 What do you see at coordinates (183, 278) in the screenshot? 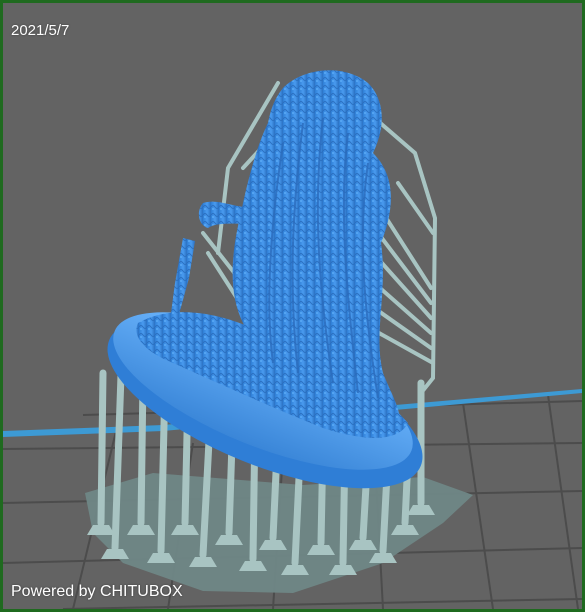
I see `model-staff` at bounding box center [183, 278].